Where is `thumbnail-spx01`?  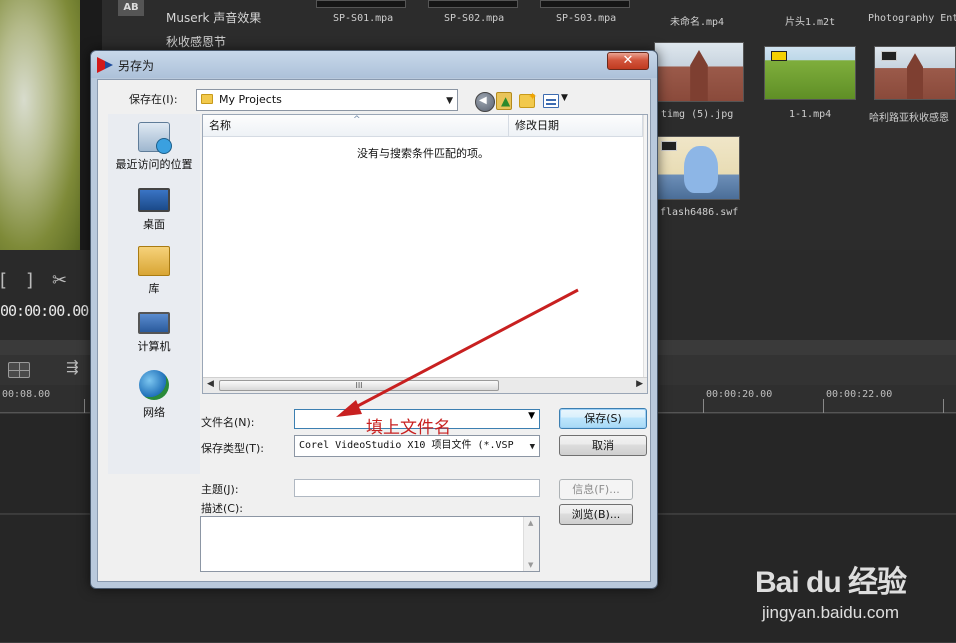
thumbnail-spx01 is located at coordinates (361, 4).